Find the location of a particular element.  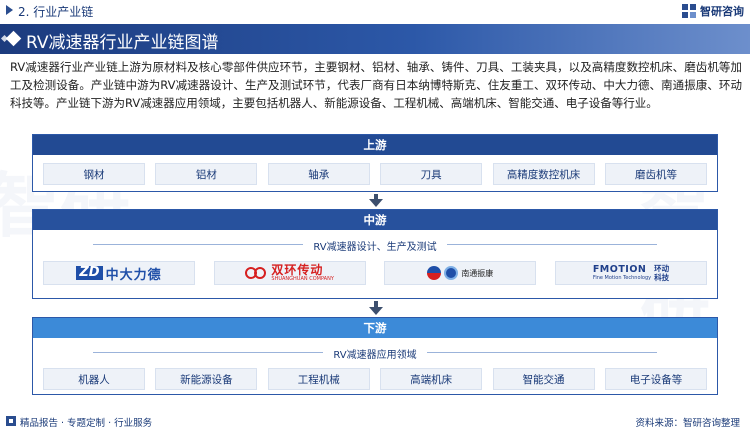

footer: 精品报告 · 专题定制 · 行业服务 资料来源：智研咨询整理 is located at coordinates (375, 420).